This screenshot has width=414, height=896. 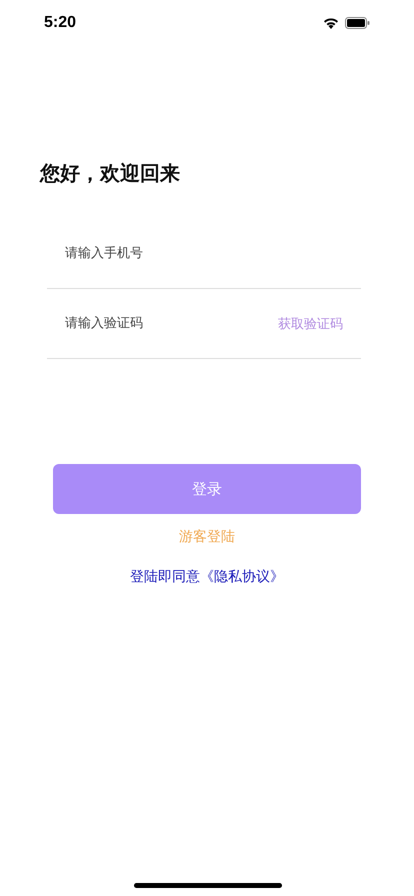 I want to click on guest-login-link: 游客登陆, so click(x=207, y=537).